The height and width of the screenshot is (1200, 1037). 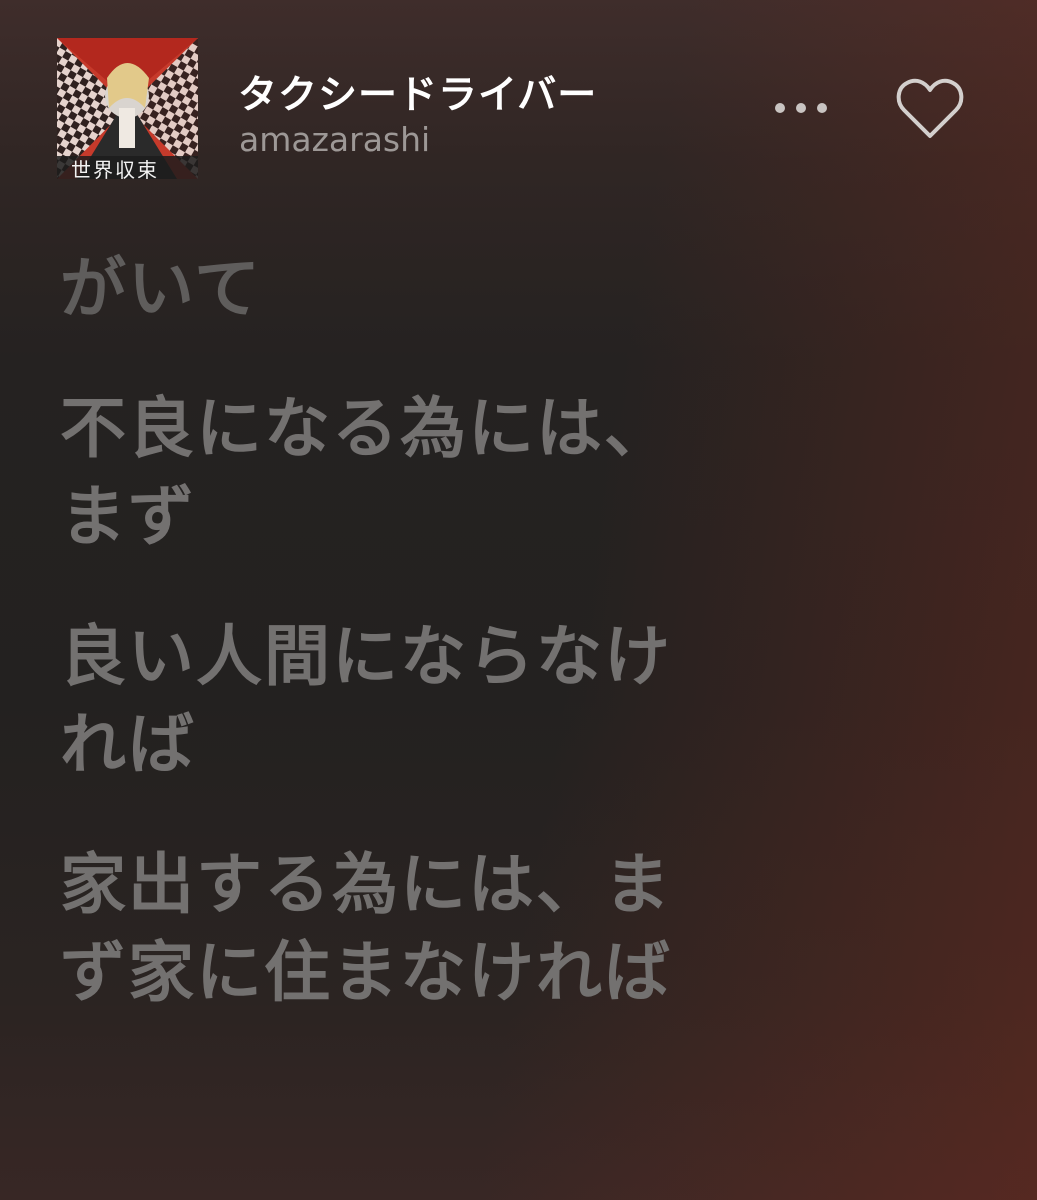 I want to click on heart-outline-icon, so click(x=930, y=108).